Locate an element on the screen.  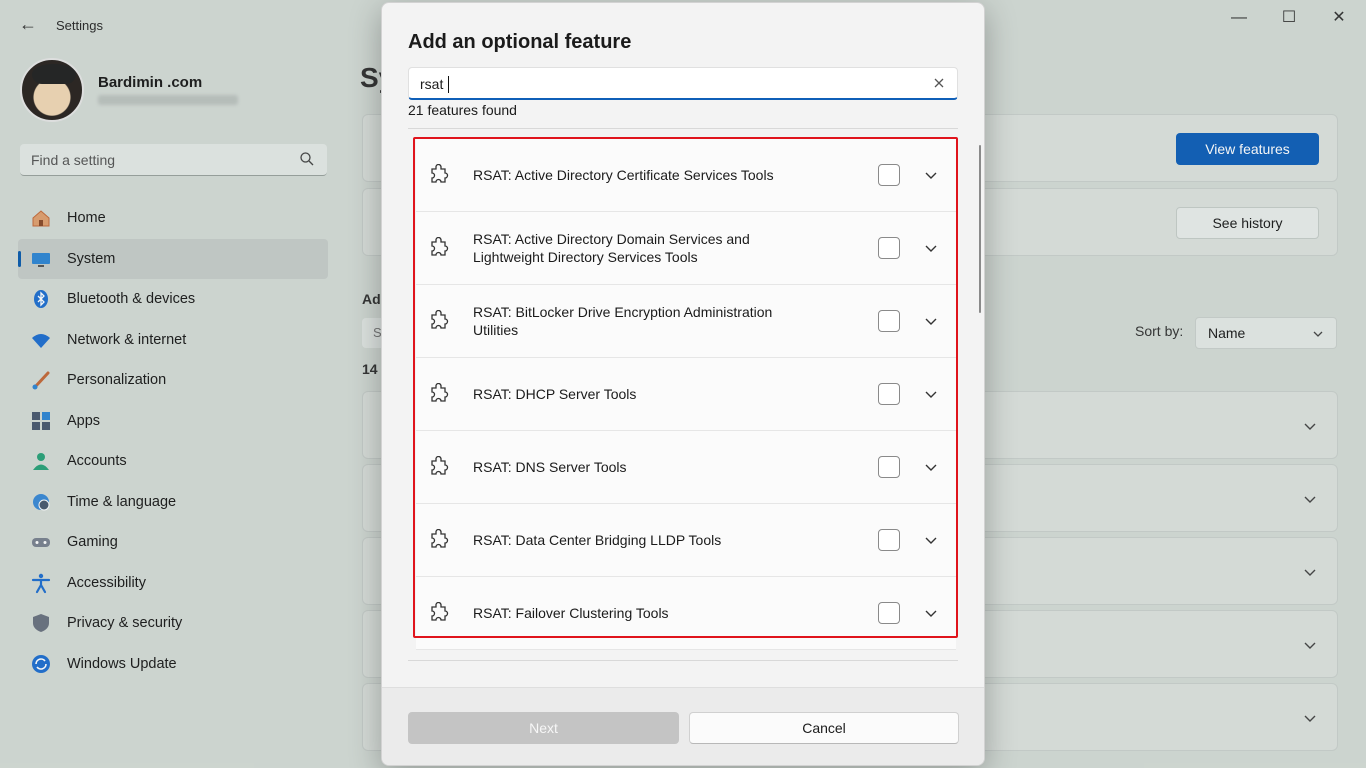
results-count: 21 features found is located at coordinates (462, 110).